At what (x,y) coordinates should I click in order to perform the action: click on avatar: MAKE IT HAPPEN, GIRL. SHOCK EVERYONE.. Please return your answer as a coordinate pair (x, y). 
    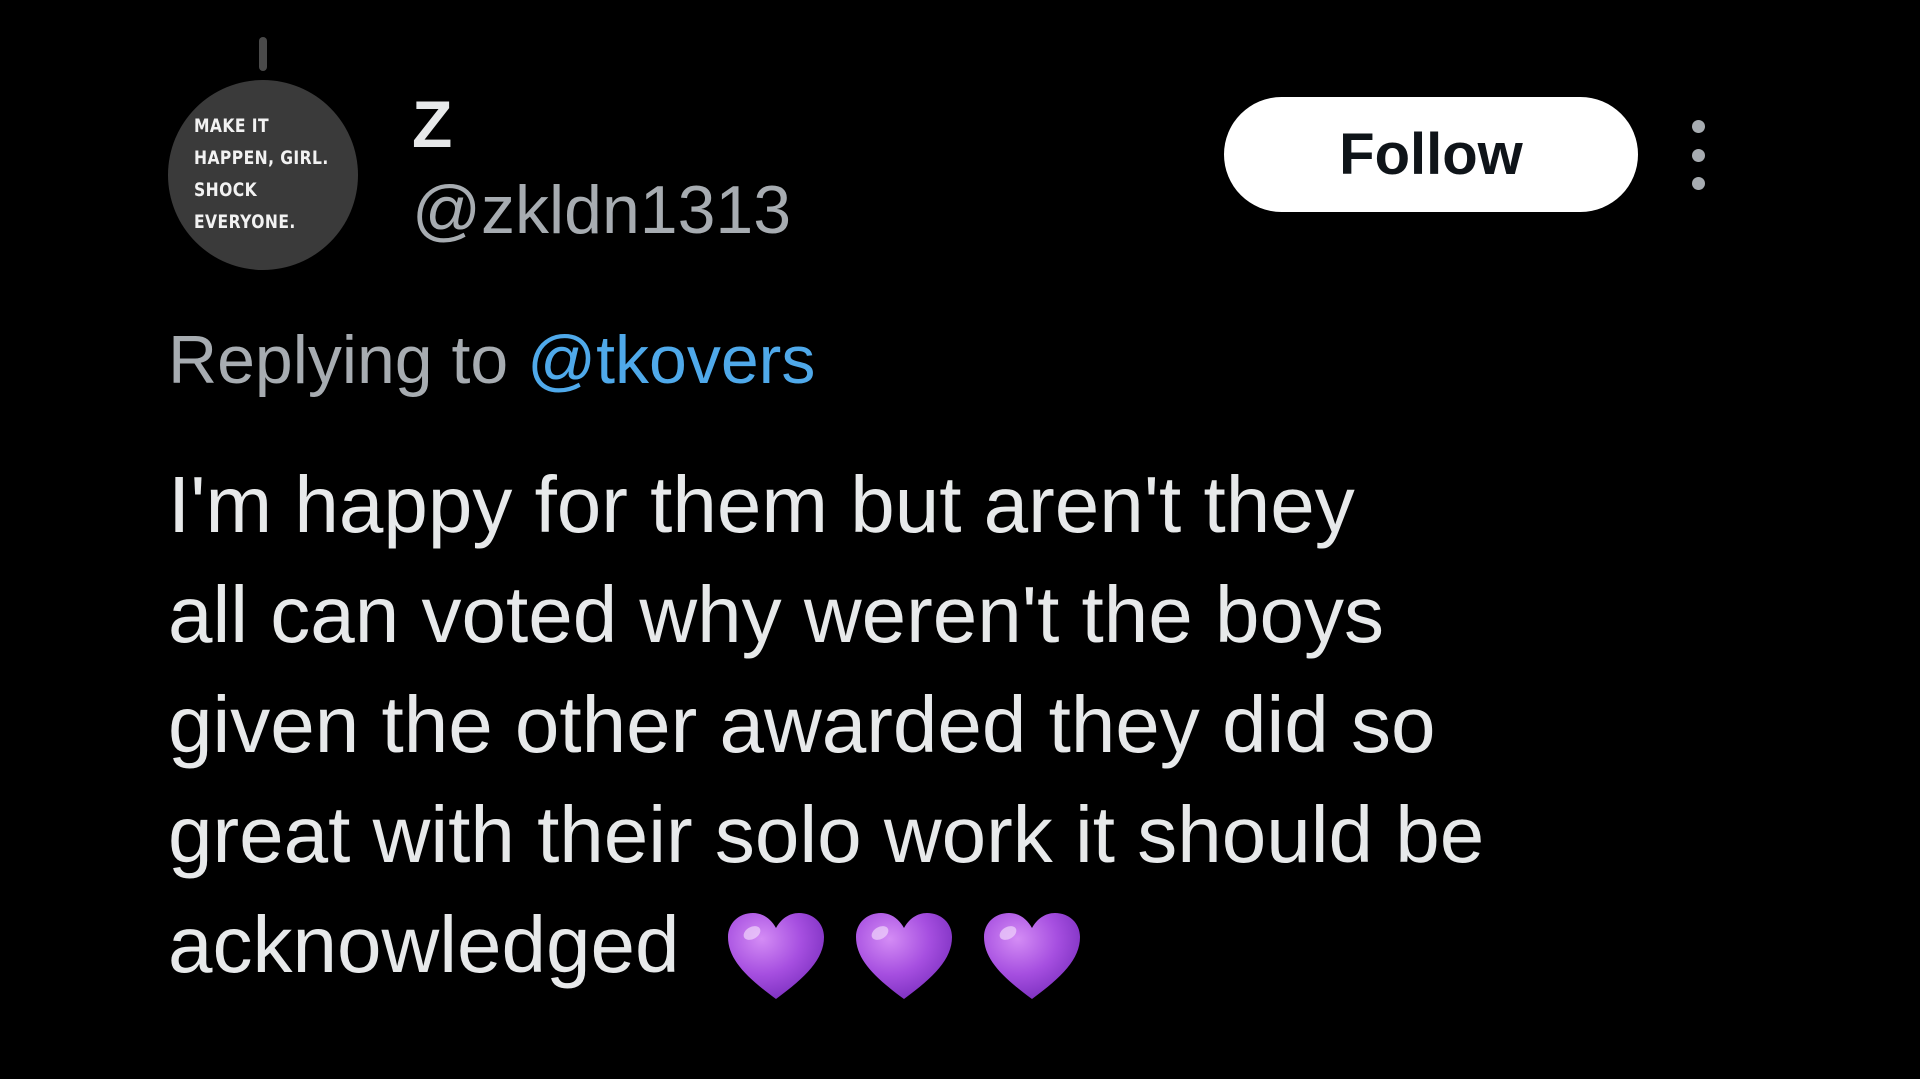
    Looking at the image, I should click on (263, 175).